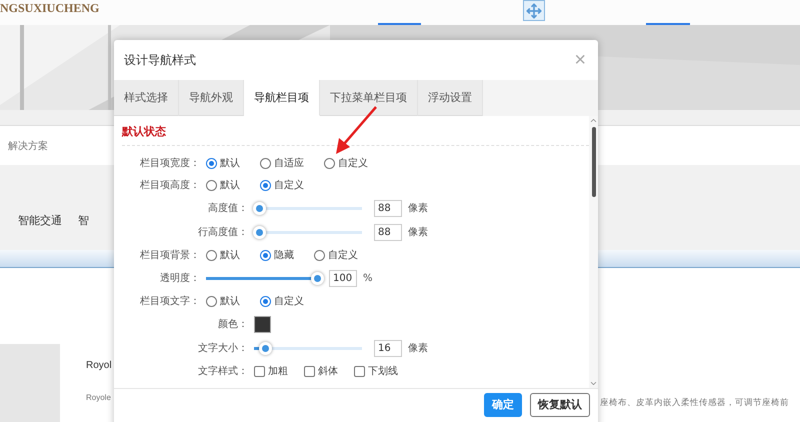 The height and width of the screenshot is (422, 800). I want to click on field-label: 文字大小：, so click(223, 348).